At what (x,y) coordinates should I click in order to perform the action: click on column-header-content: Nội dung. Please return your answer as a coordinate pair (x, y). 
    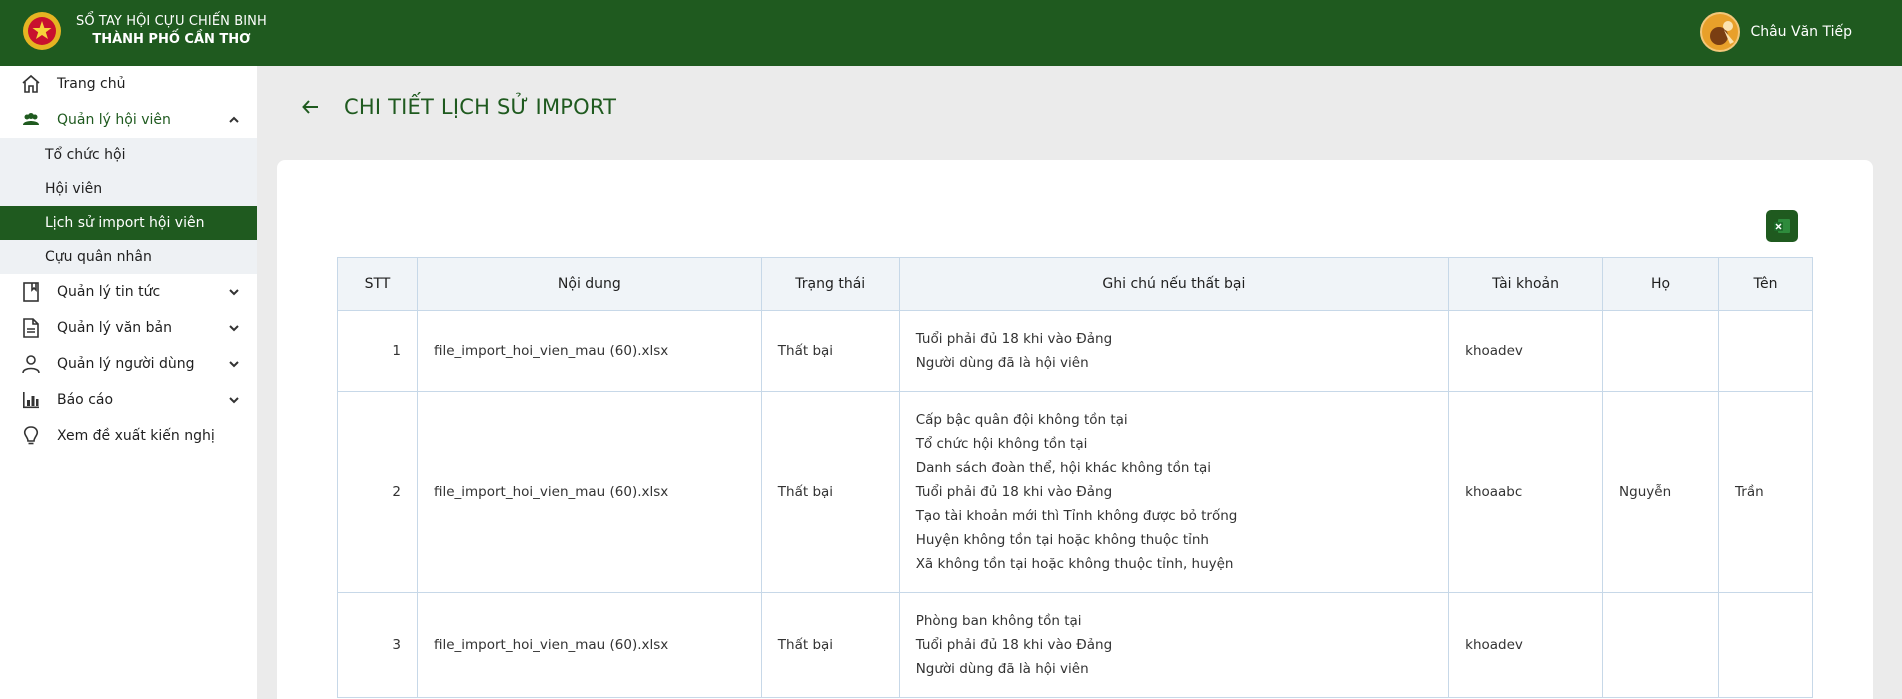
    Looking at the image, I should click on (589, 284).